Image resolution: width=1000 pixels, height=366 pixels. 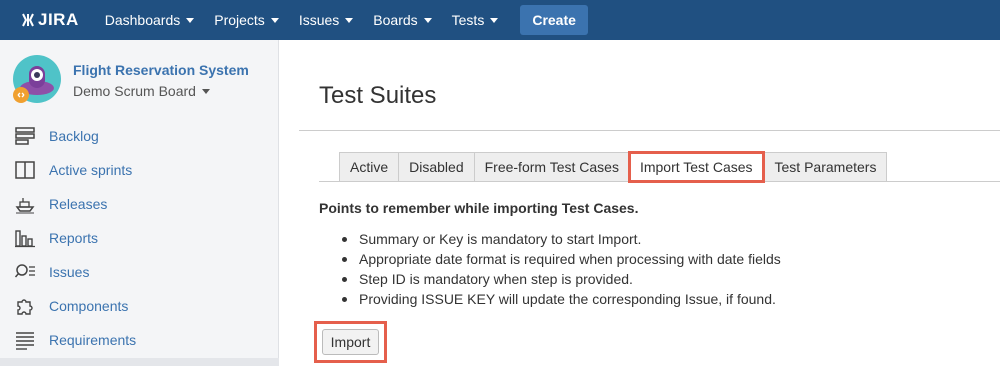 I want to click on sidebar-item-backlog: Backlog, so click(x=56, y=136).